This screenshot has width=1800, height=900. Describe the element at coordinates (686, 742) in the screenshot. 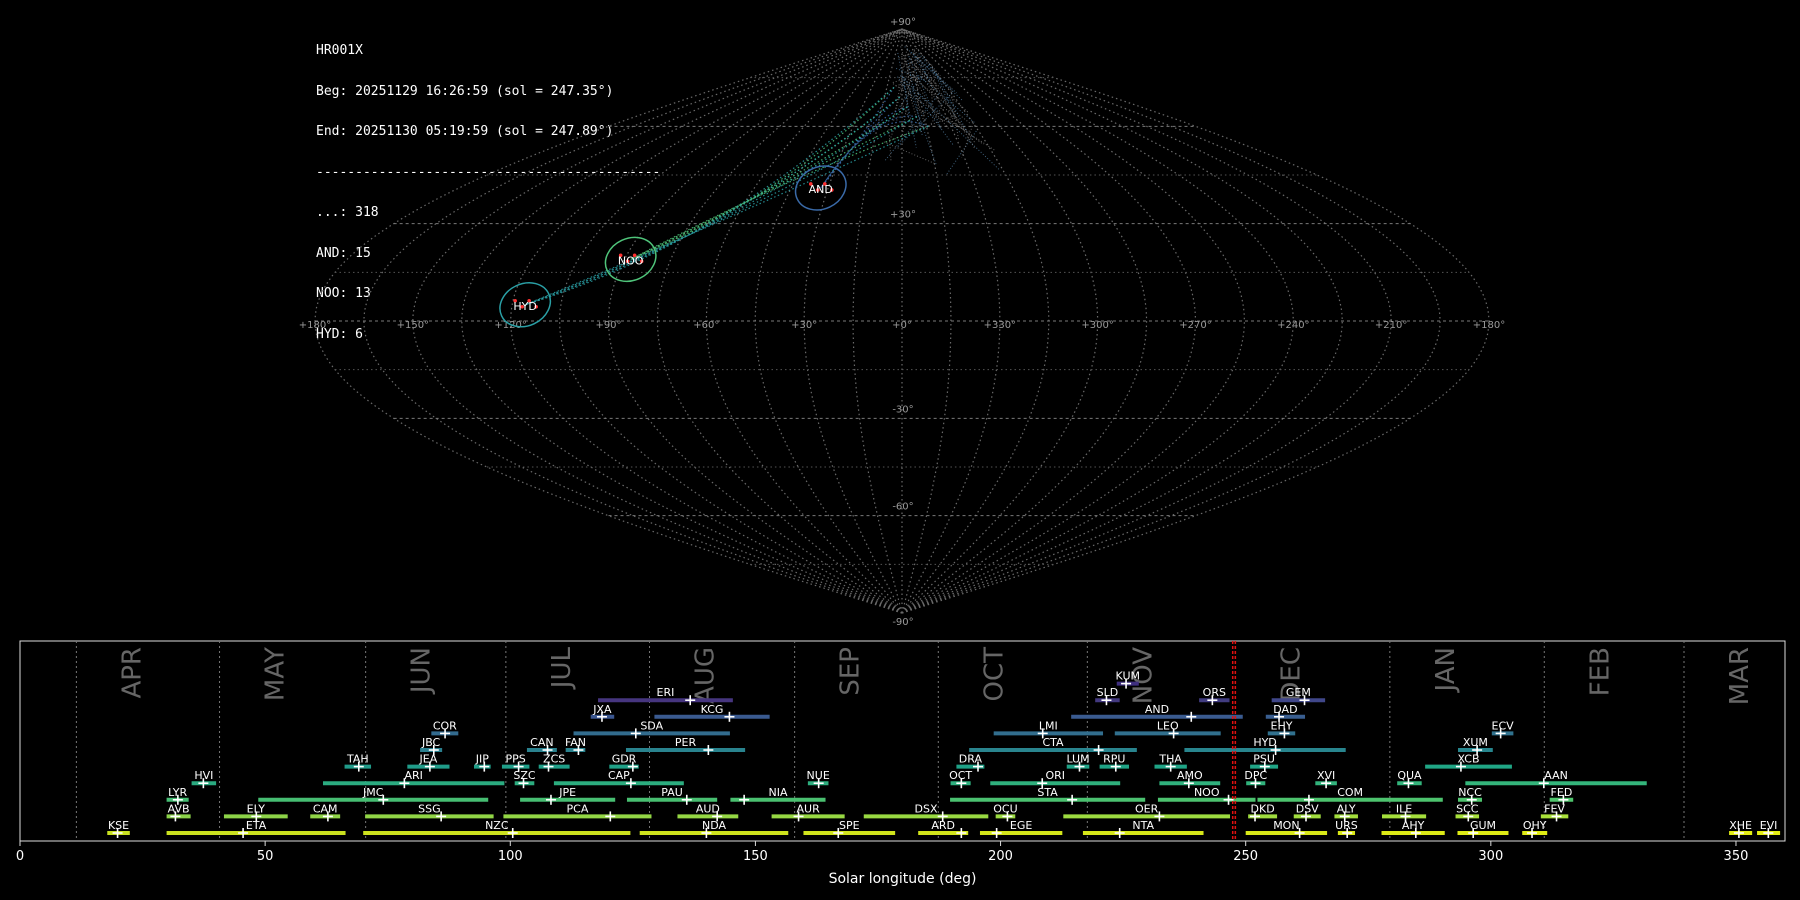

I see `shower-label: PER` at that location.